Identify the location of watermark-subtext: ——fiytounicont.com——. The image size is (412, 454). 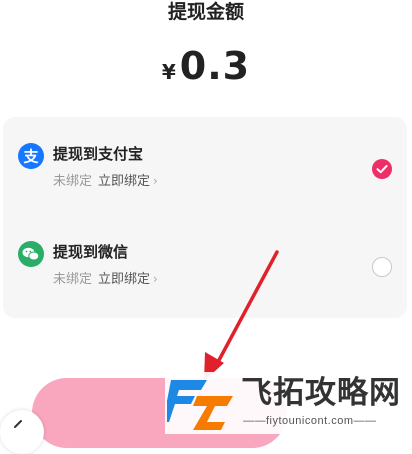
(310, 421).